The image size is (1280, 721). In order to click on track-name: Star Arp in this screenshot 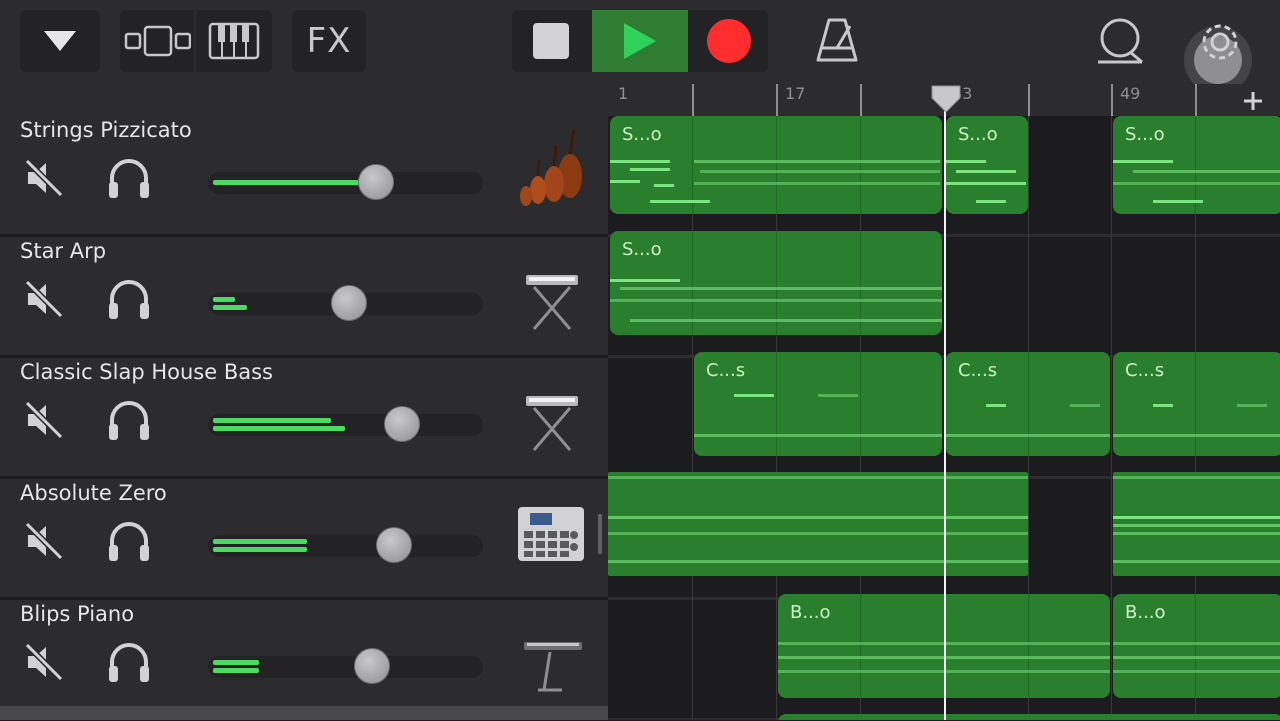, I will do `click(63, 251)`.